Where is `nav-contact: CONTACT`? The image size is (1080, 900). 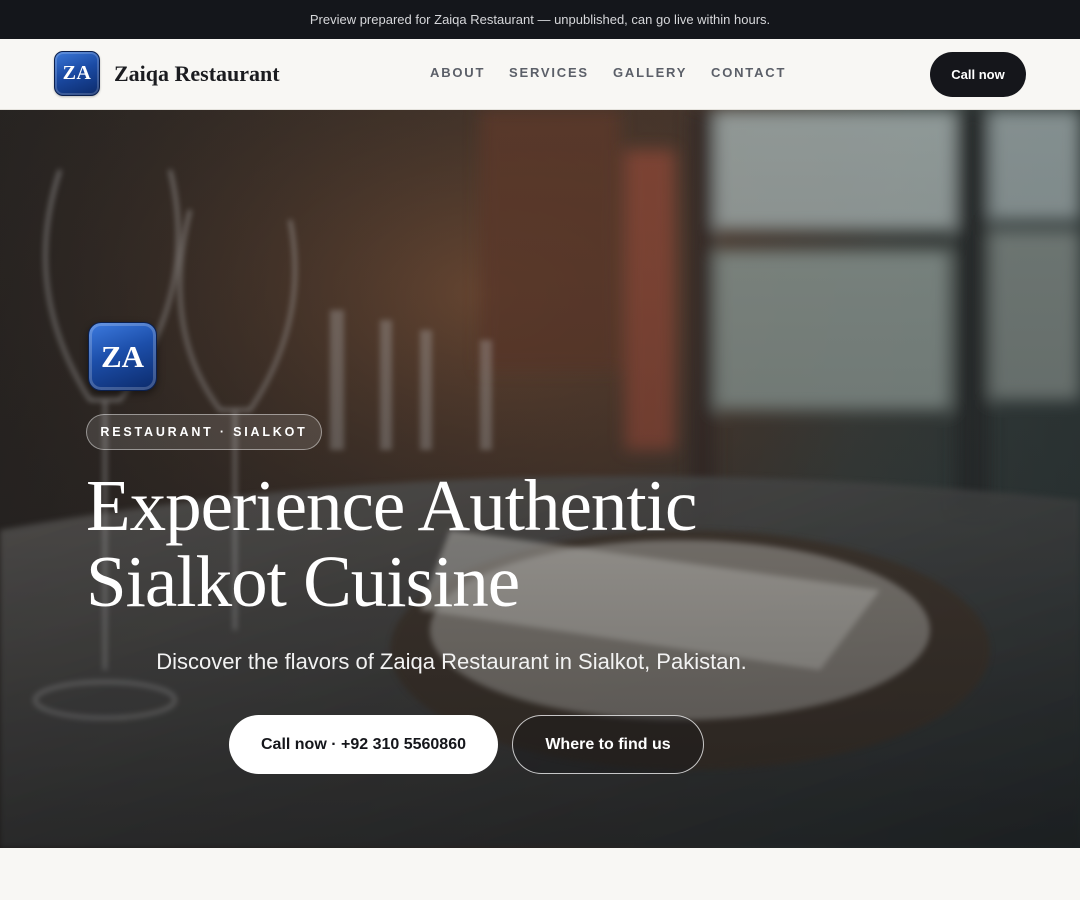 nav-contact: CONTACT is located at coordinates (748, 72).